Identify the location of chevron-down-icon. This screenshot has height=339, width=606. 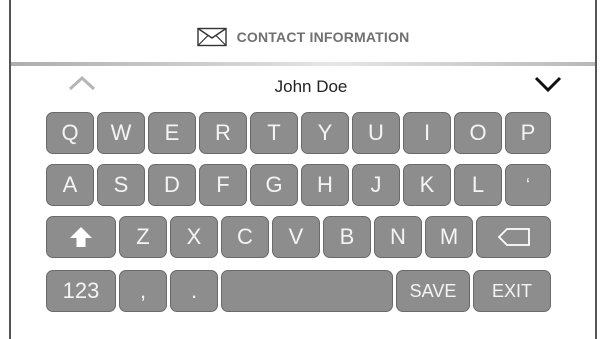
(548, 84).